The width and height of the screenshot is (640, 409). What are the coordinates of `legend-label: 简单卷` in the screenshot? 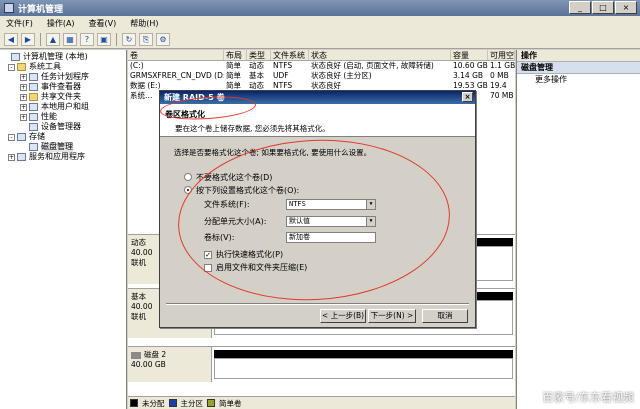 It's located at (230, 403).